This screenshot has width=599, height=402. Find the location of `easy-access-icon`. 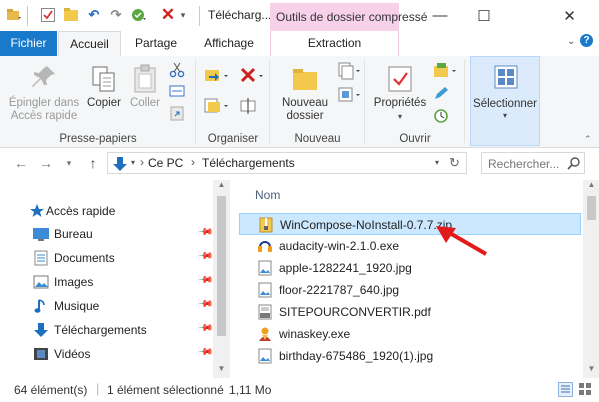

easy-access-icon is located at coordinates (350, 96).